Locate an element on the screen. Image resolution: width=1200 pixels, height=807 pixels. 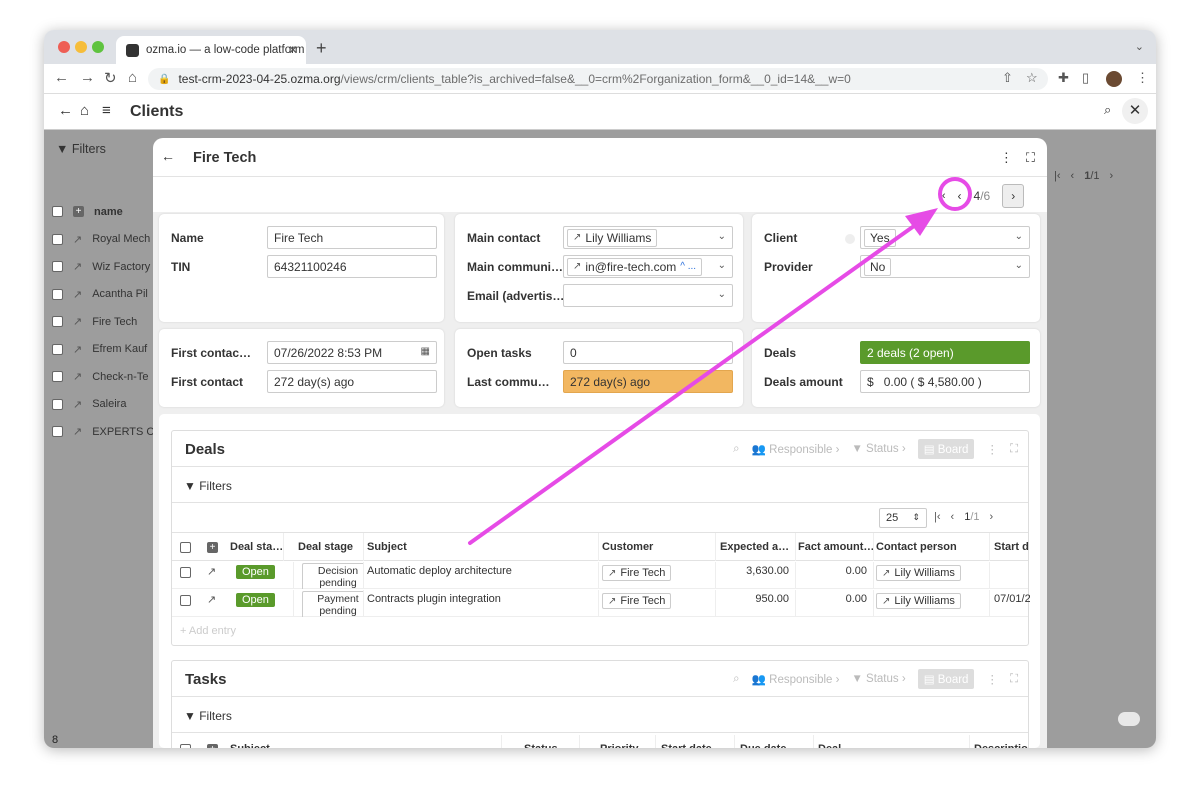
first-page-icon: |‹ is located at coordinates (1057, 176).